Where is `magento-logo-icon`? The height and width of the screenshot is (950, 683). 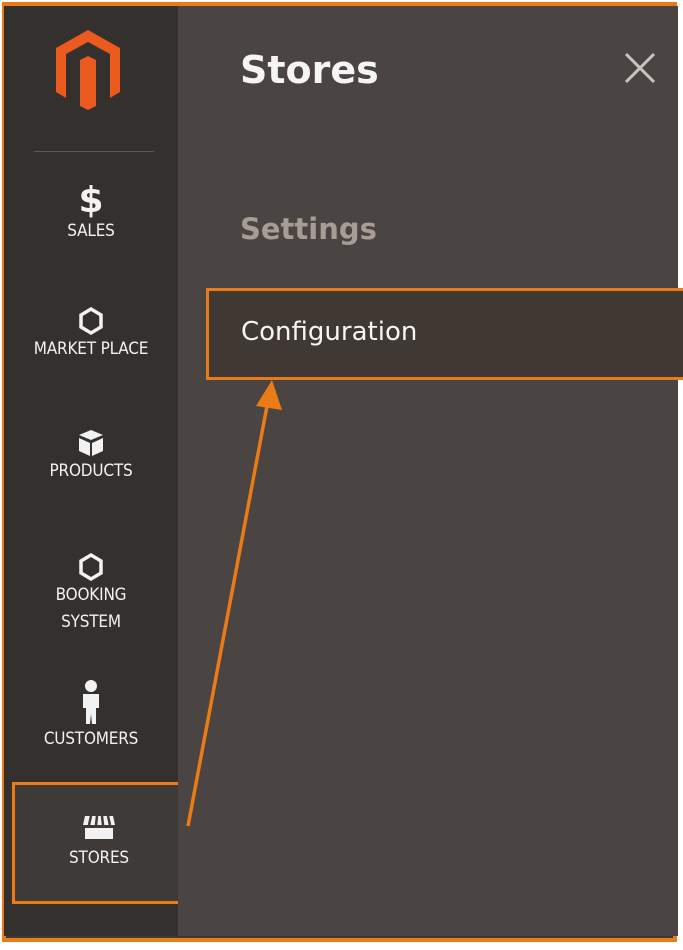 magento-logo-icon is located at coordinates (88, 69).